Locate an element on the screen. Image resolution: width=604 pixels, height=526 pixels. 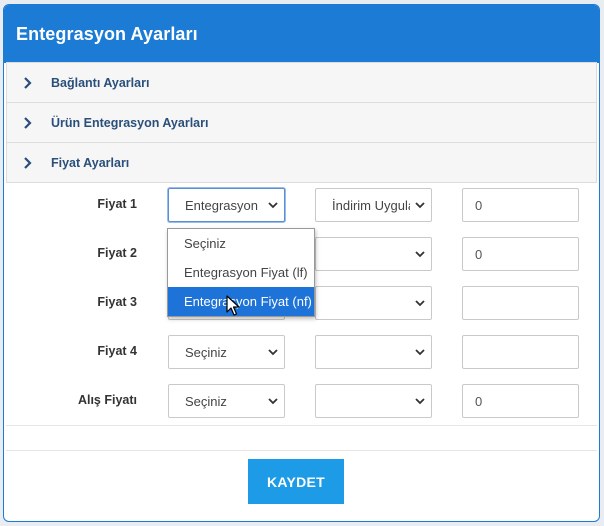
dropdown-option: Entegrasyon Fiyat (lf) is located at coordinates (241, 272).